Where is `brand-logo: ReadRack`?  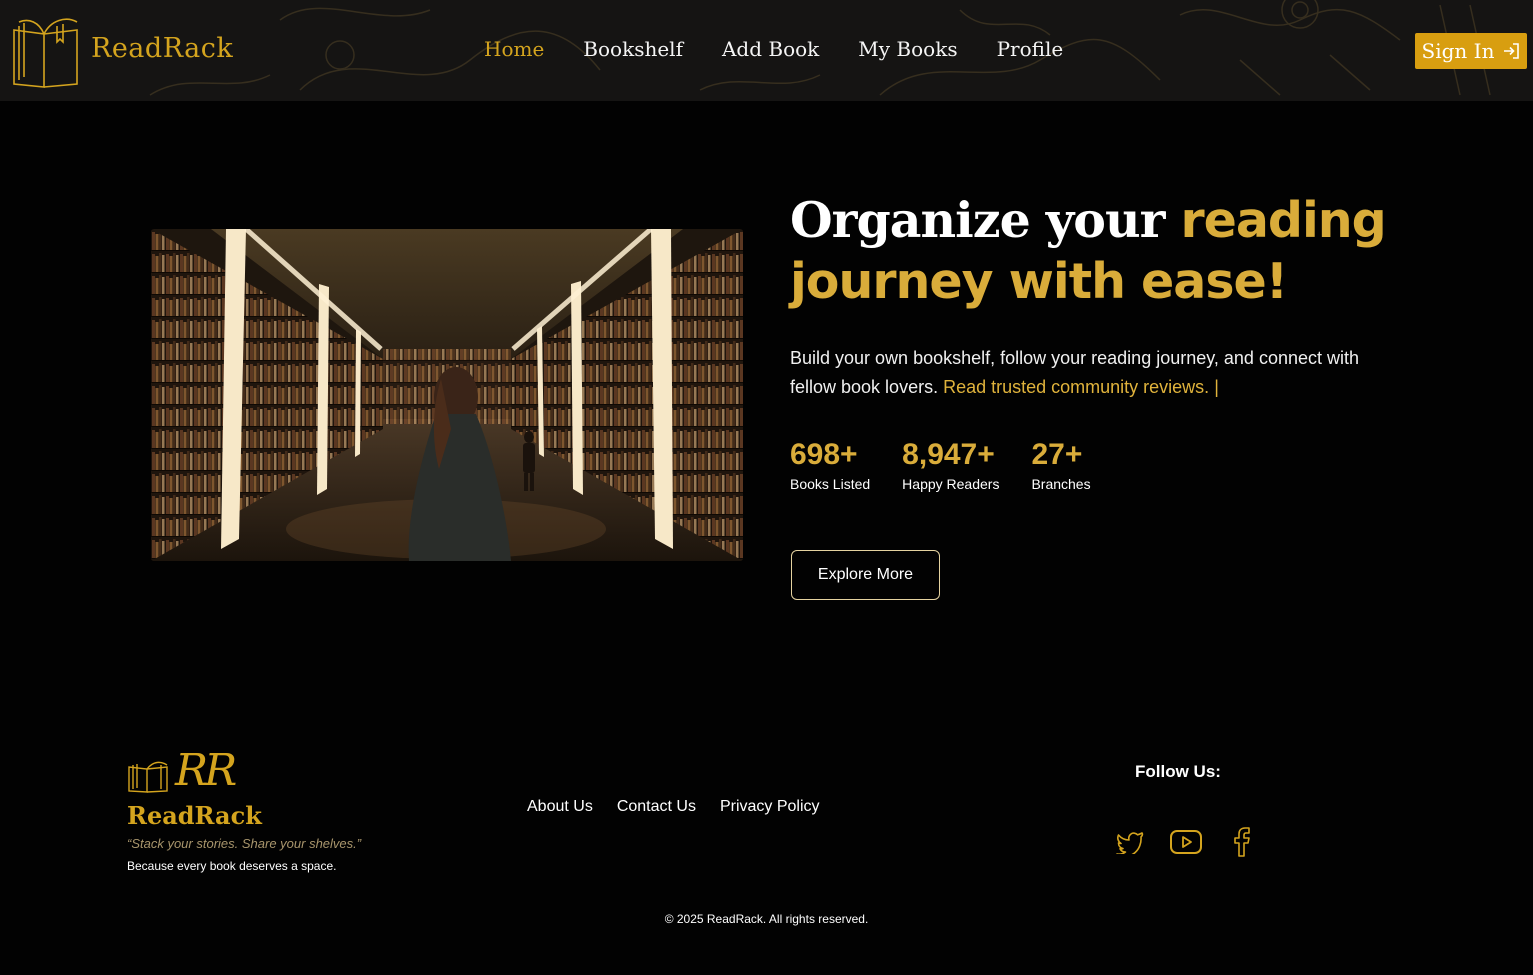 brand-logo: ReadRack is located at coordinates (122, 50).